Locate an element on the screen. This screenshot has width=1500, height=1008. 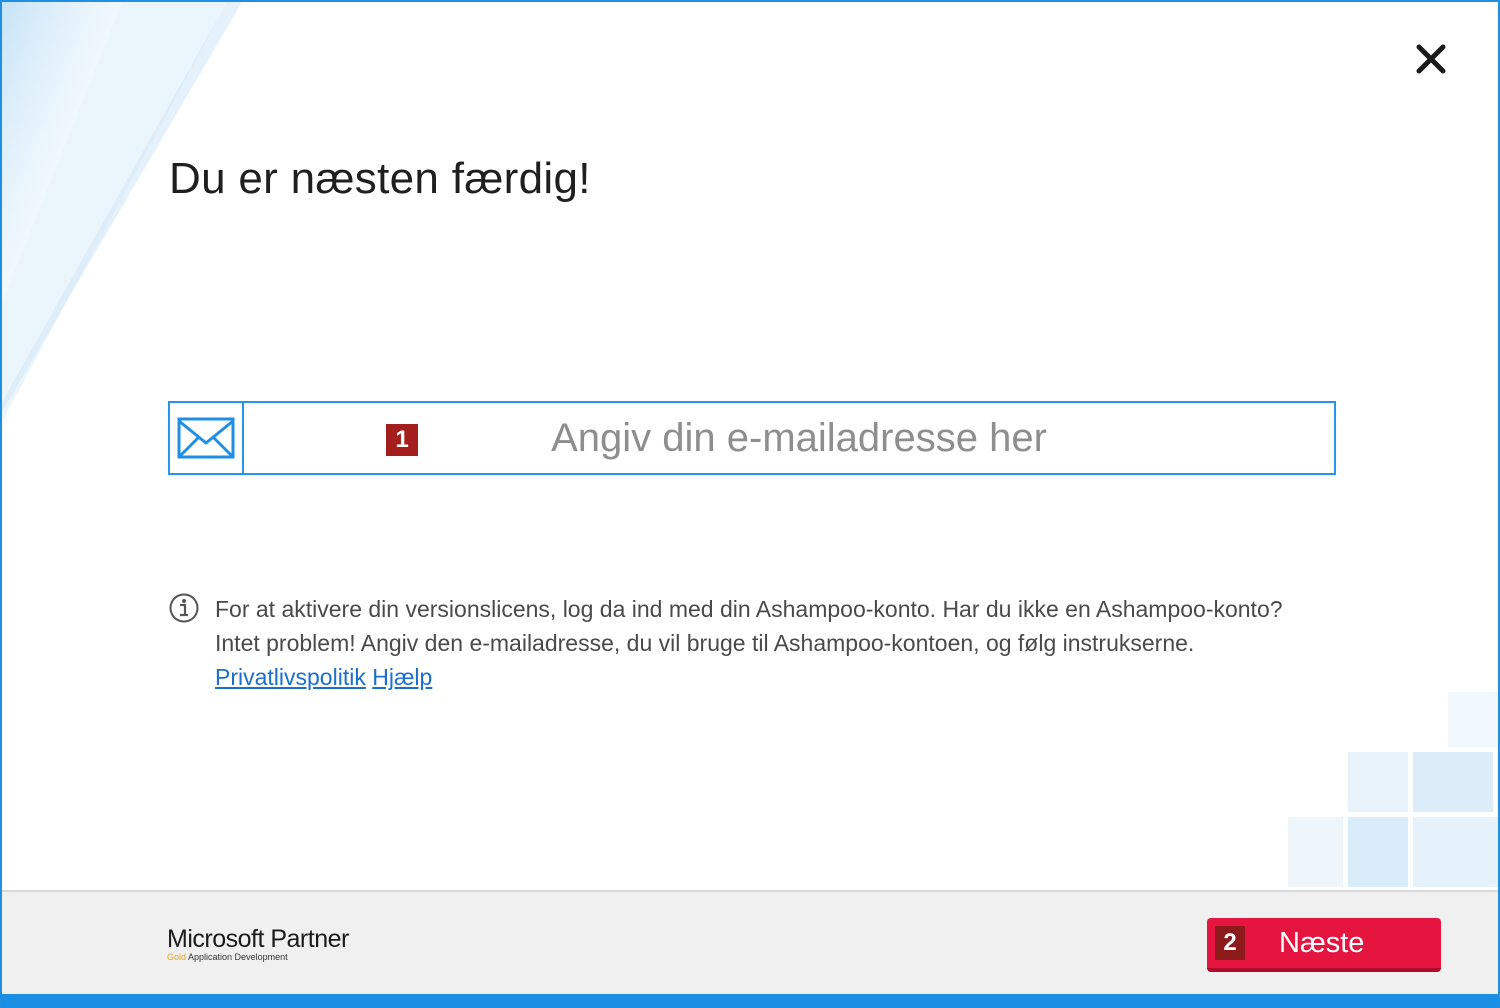
partner-subtitle: Gold Application Development is located at coordinates (258, 957).